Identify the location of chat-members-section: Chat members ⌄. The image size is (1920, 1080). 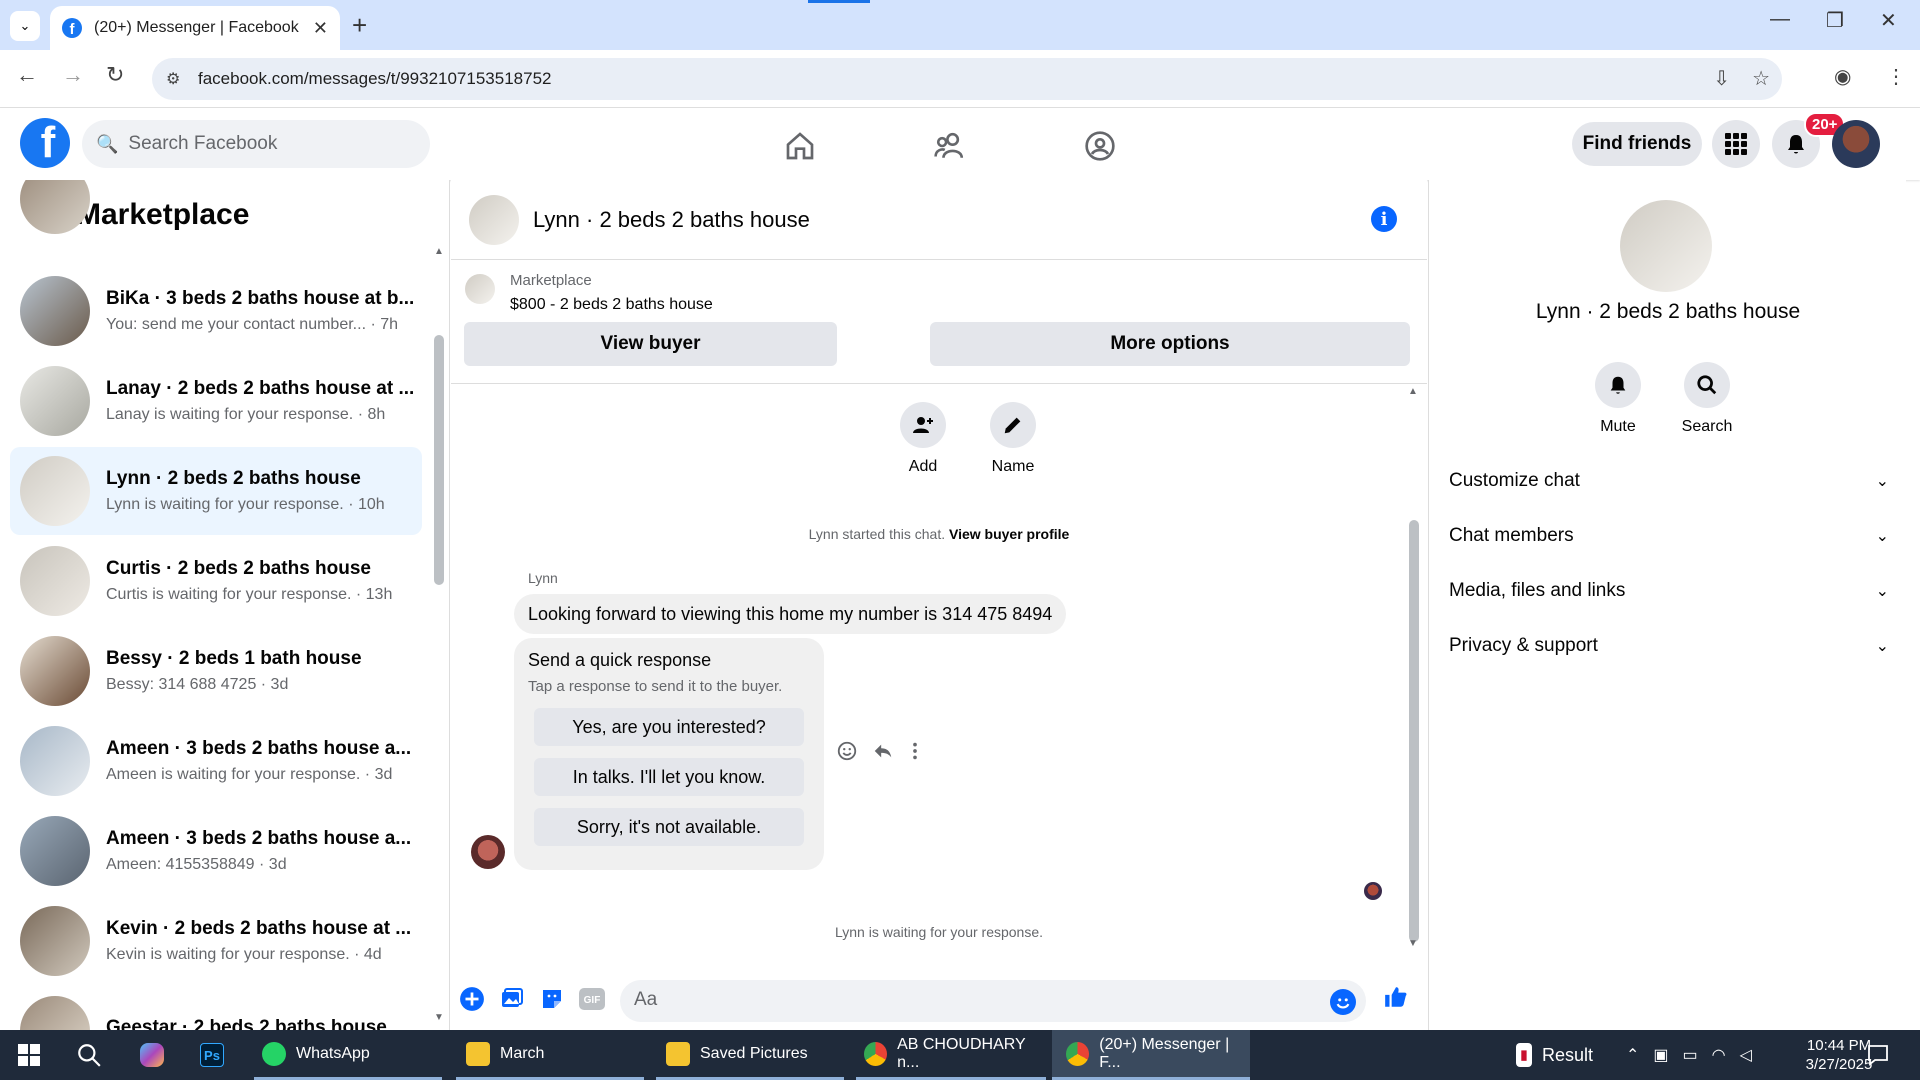
(1669, 536).